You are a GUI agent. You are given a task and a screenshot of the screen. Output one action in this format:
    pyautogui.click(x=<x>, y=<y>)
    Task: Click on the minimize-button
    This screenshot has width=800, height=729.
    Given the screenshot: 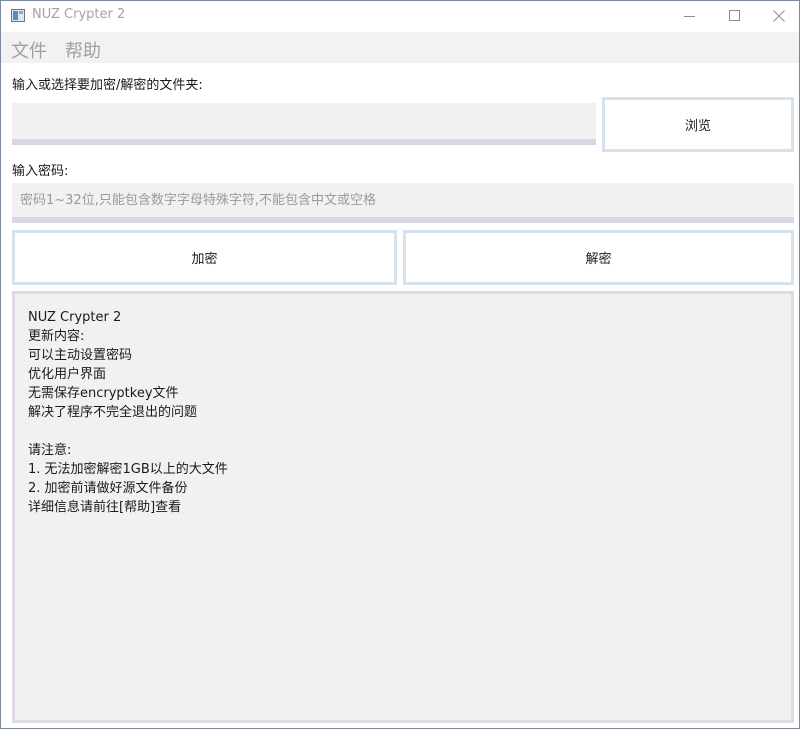 What is the action you would take?
    pyautogui.click(x=690, y=16)
    